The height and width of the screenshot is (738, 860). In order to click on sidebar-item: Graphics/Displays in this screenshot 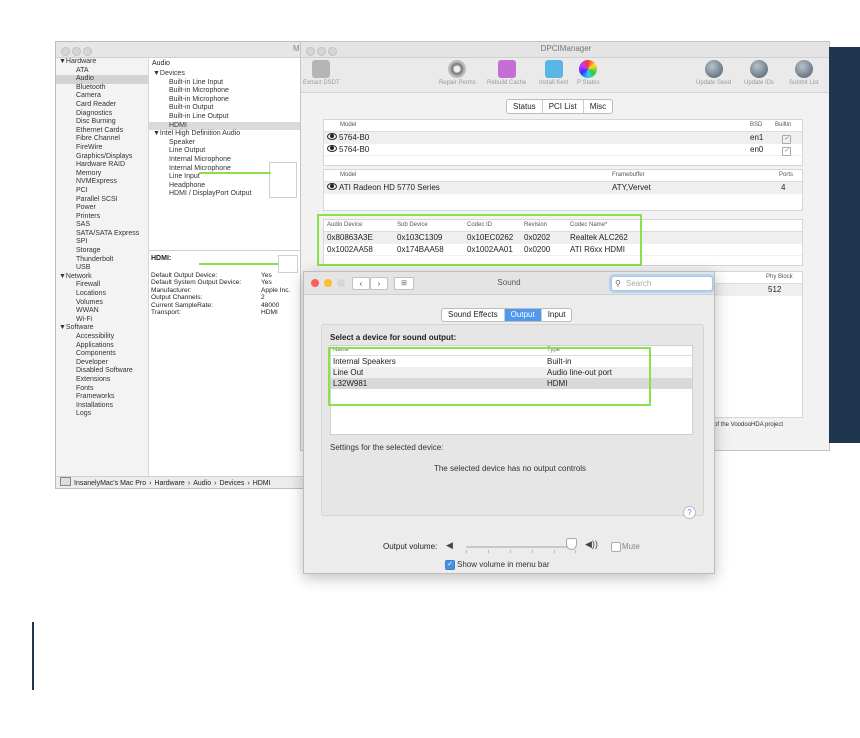, I will do `click(102, 157)`.